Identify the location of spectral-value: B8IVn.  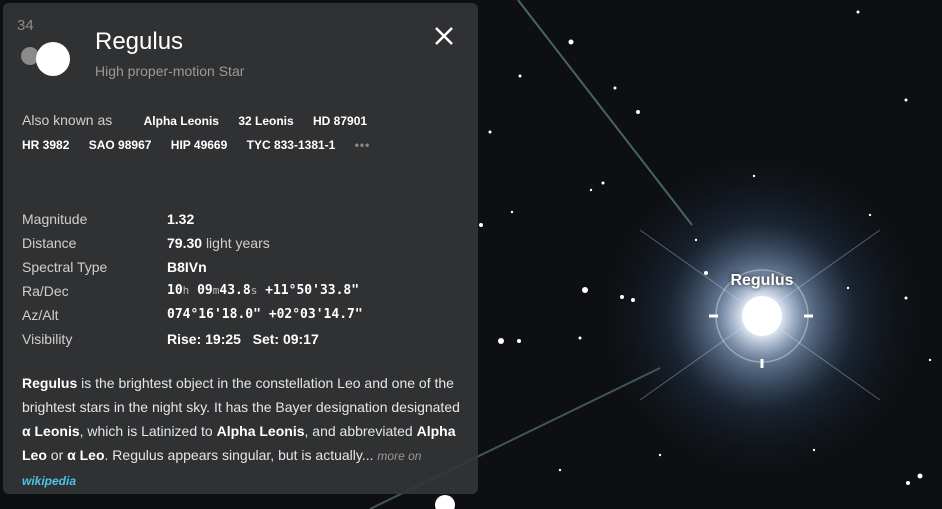
(187, 267).